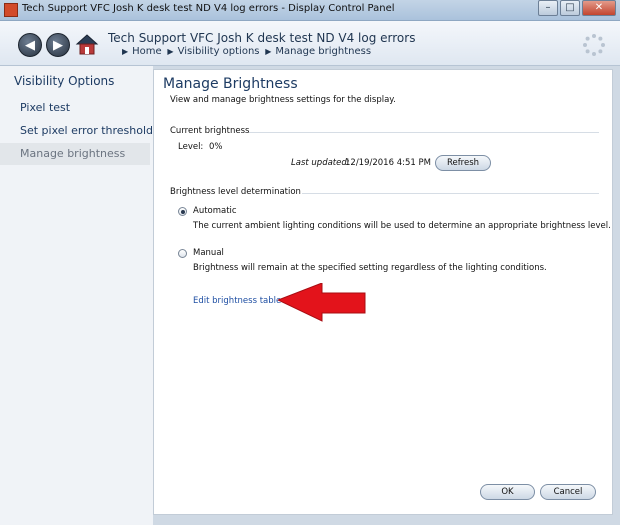  Describe the element at coordinates (11, 10) in the screenshot. I see `app-icon` at that location.